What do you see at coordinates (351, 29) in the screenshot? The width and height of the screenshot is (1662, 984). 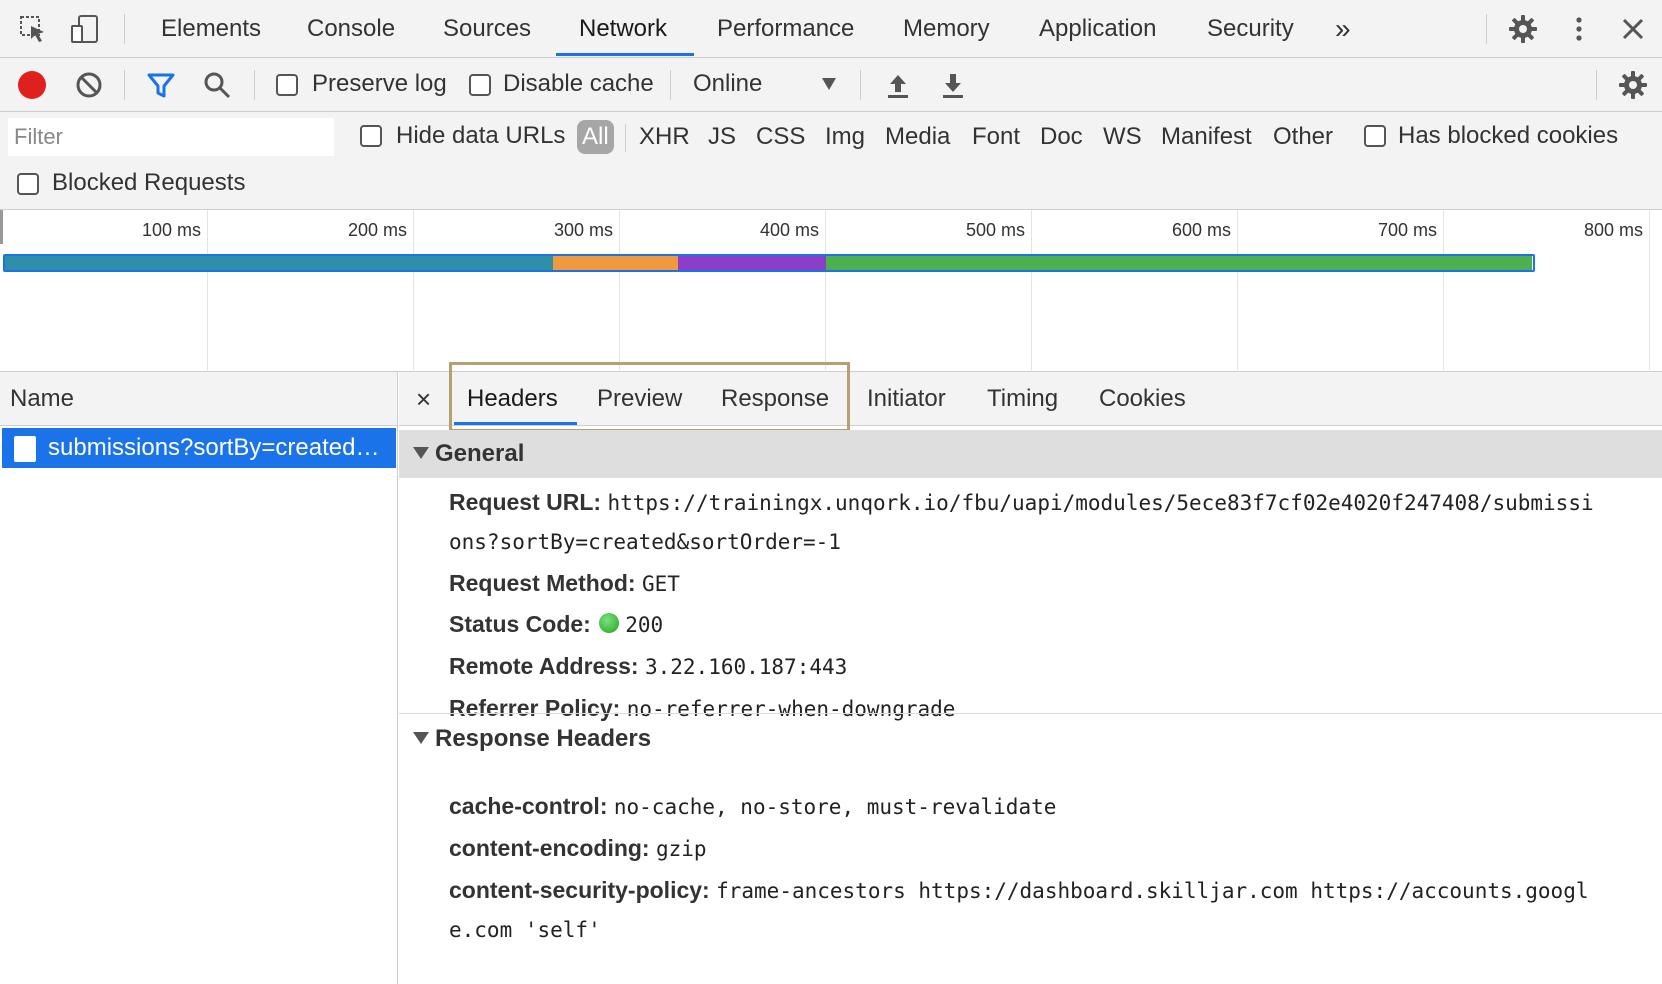 I see `tab-console: Console` at bounding box center [351, 29].